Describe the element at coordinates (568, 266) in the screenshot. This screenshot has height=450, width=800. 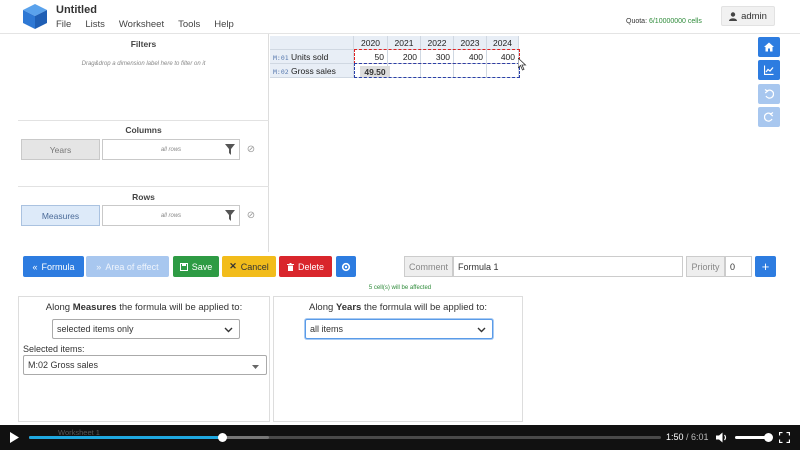
I see `comment-input: Formula 1` at that location.